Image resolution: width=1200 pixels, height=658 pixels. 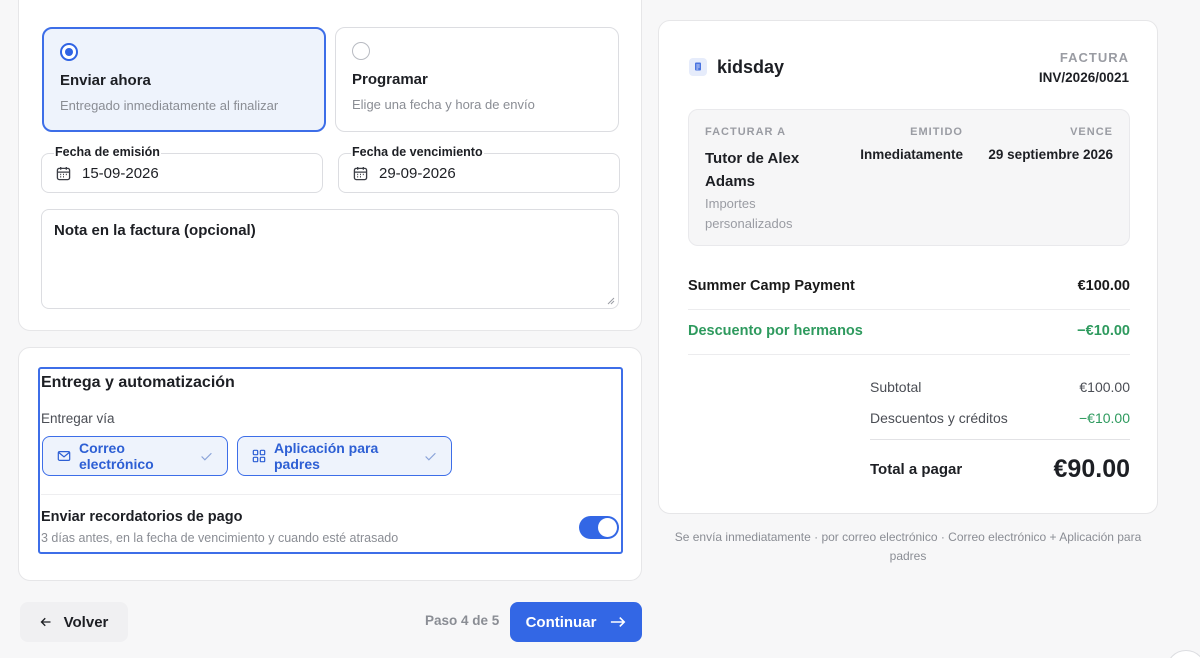 I want to click on due-date-field: Fecha de vencimiento 29-09-2026, so click(x=479, y=169).